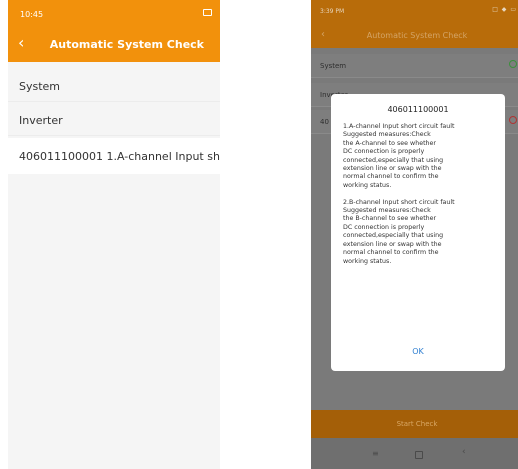  Describe the element at coordinates (418, 351) in the screenshot. I see `ok-button: OK` at that location.